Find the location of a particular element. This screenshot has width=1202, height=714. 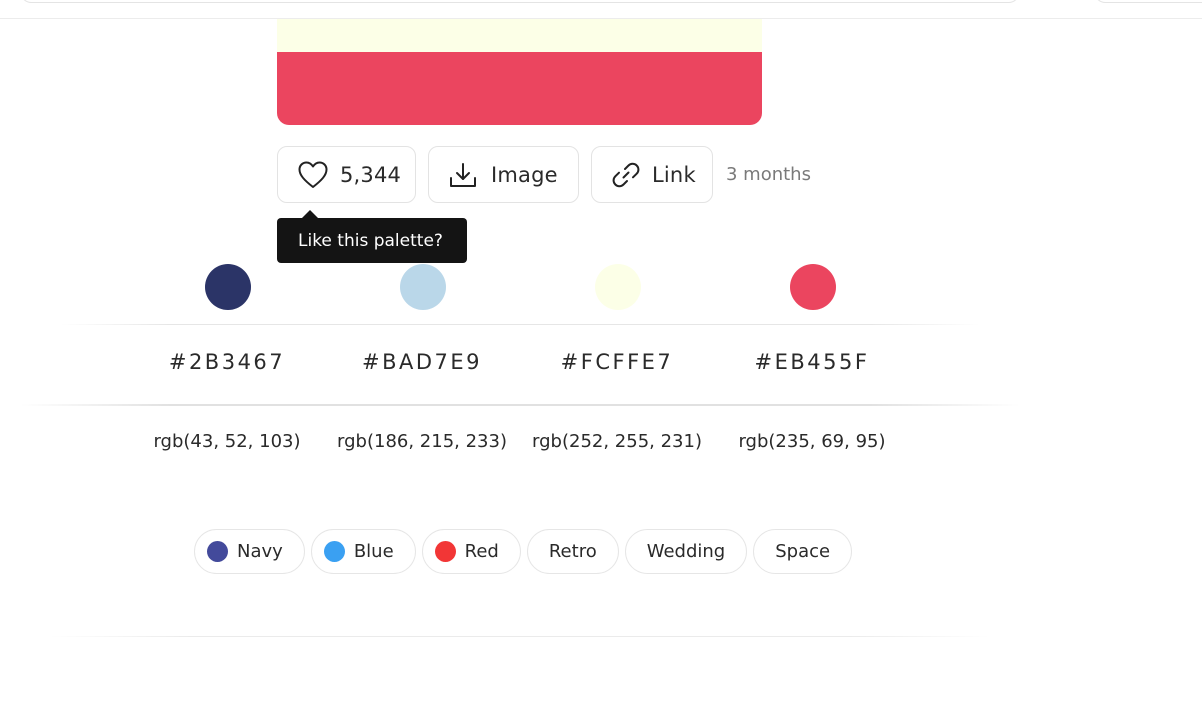

header-button is located at coordinates (1148, 1).